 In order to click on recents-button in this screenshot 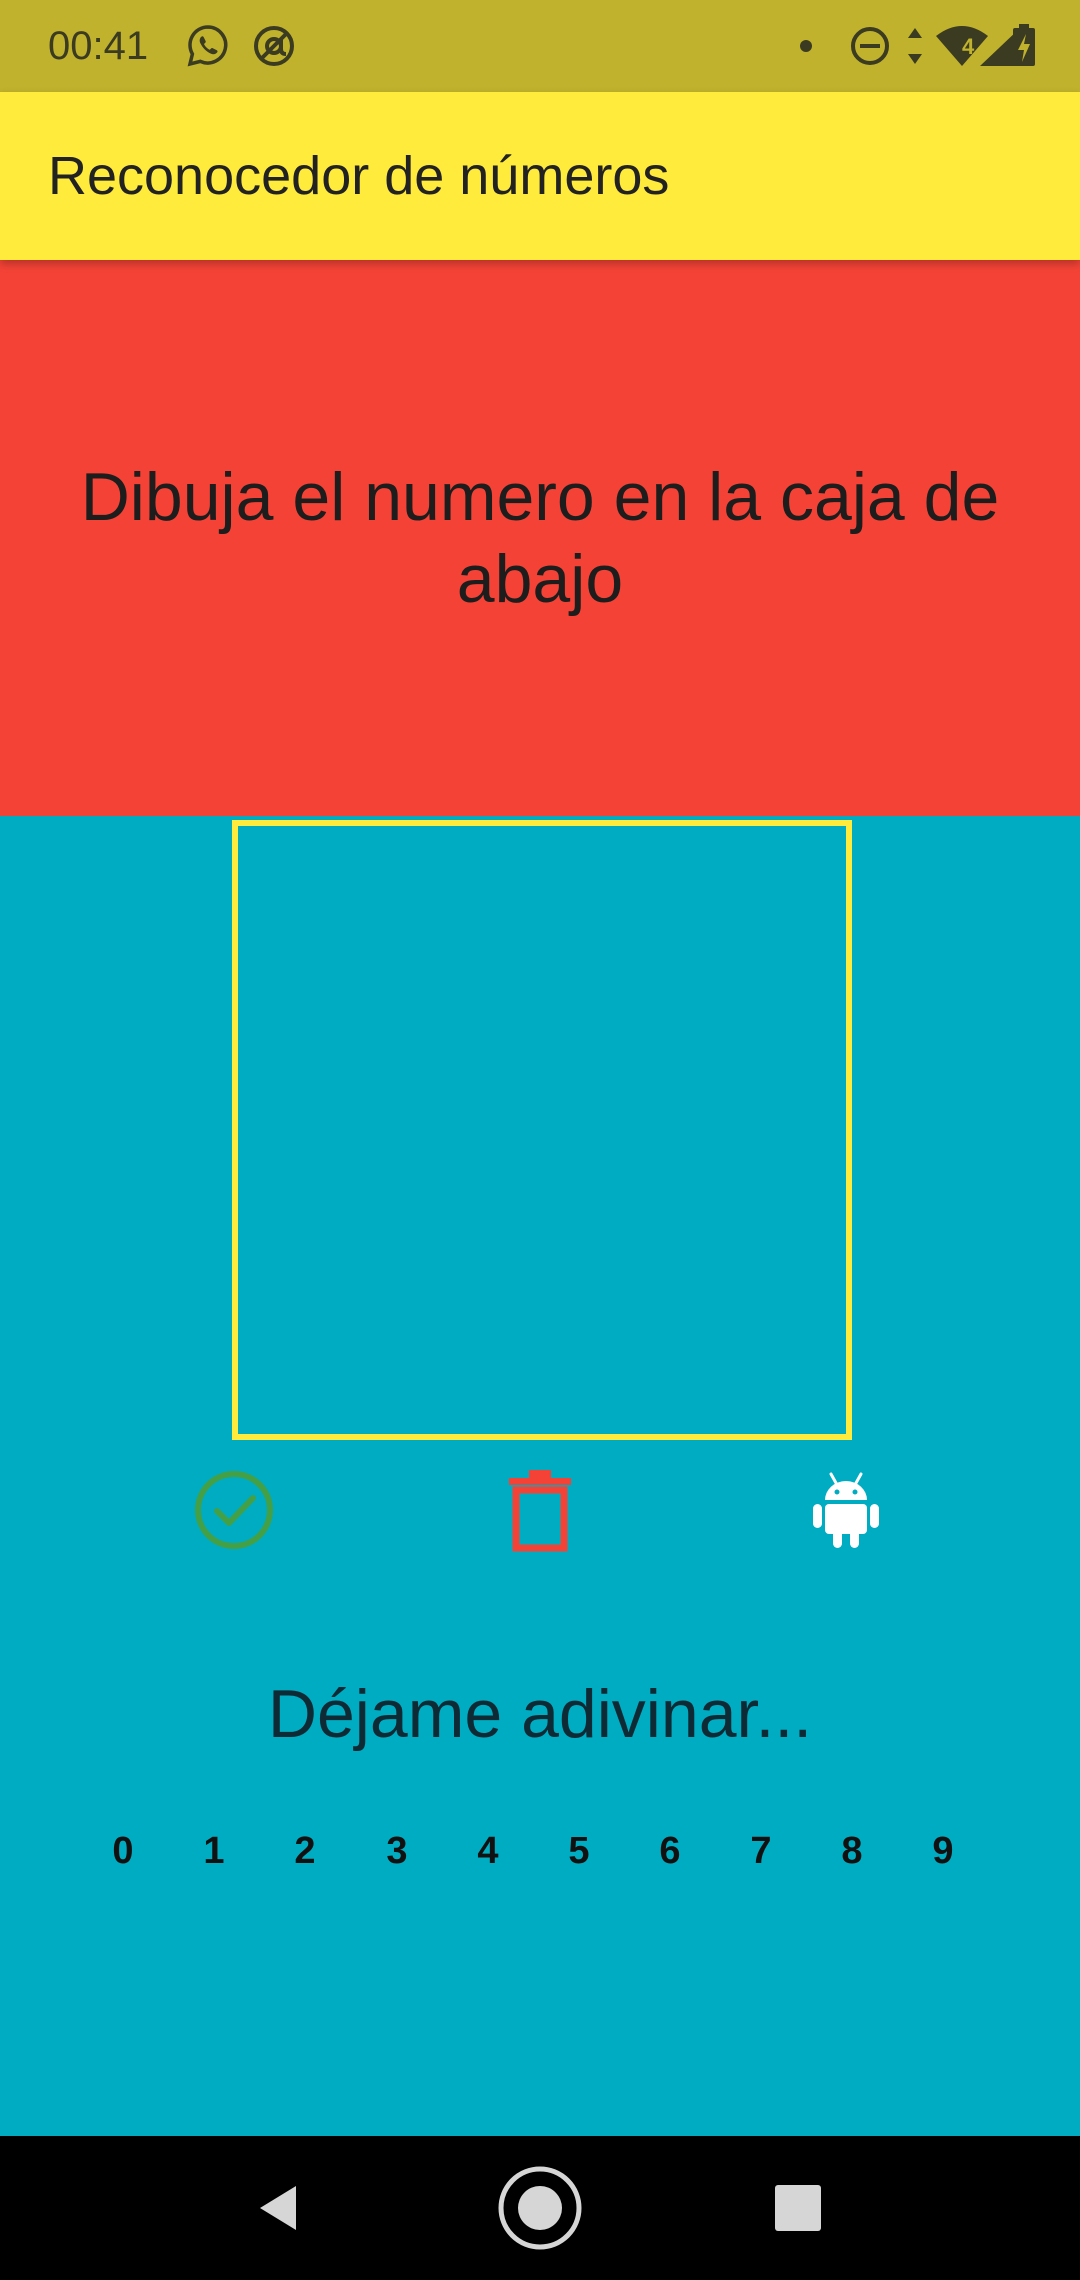, I will do `click(798, 2208)`.